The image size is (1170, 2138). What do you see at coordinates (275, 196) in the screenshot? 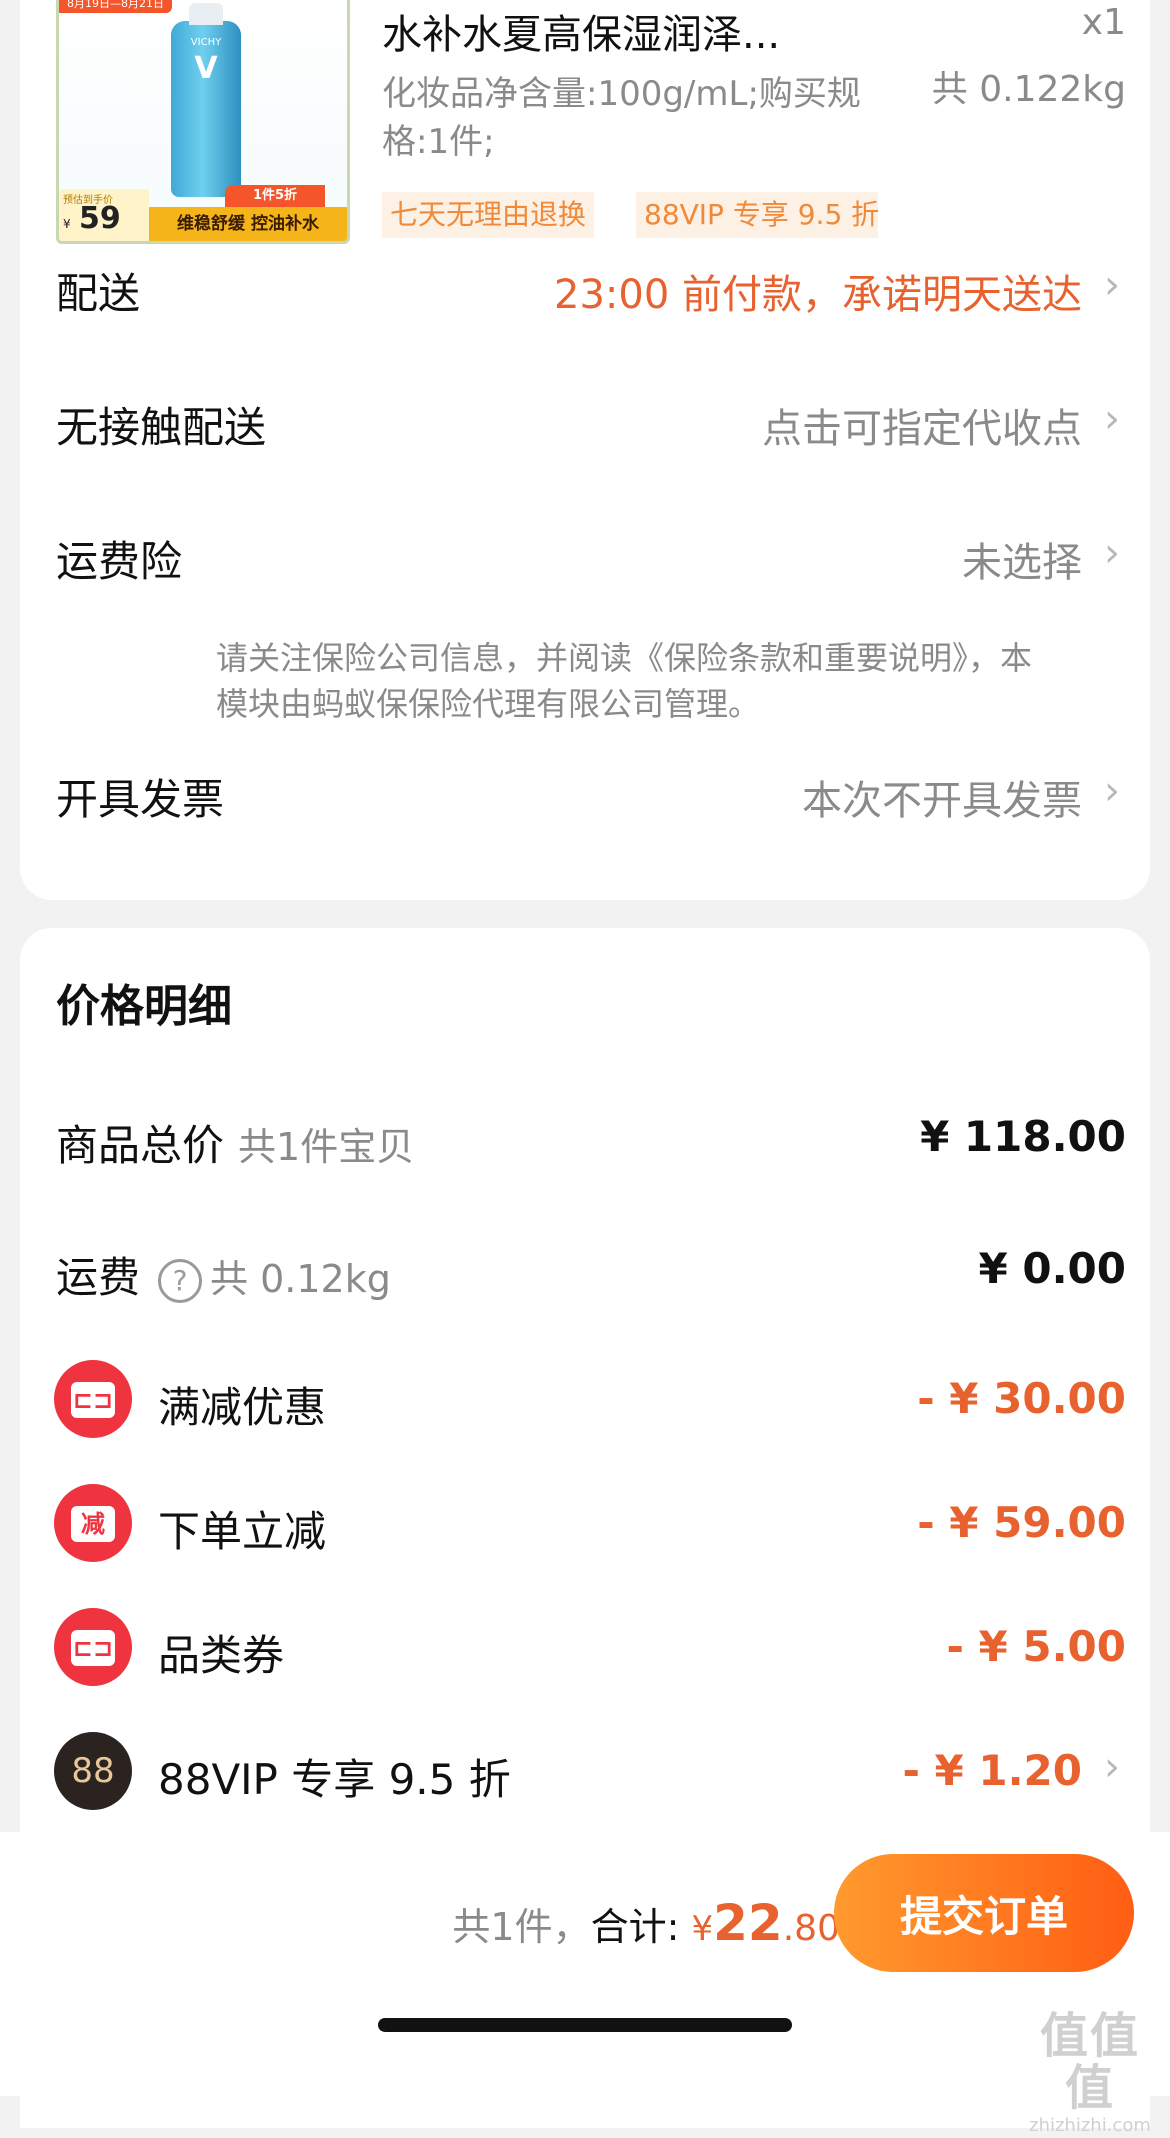
I see `image-promo-top: 1件5折` at bounding box center [275, 196].